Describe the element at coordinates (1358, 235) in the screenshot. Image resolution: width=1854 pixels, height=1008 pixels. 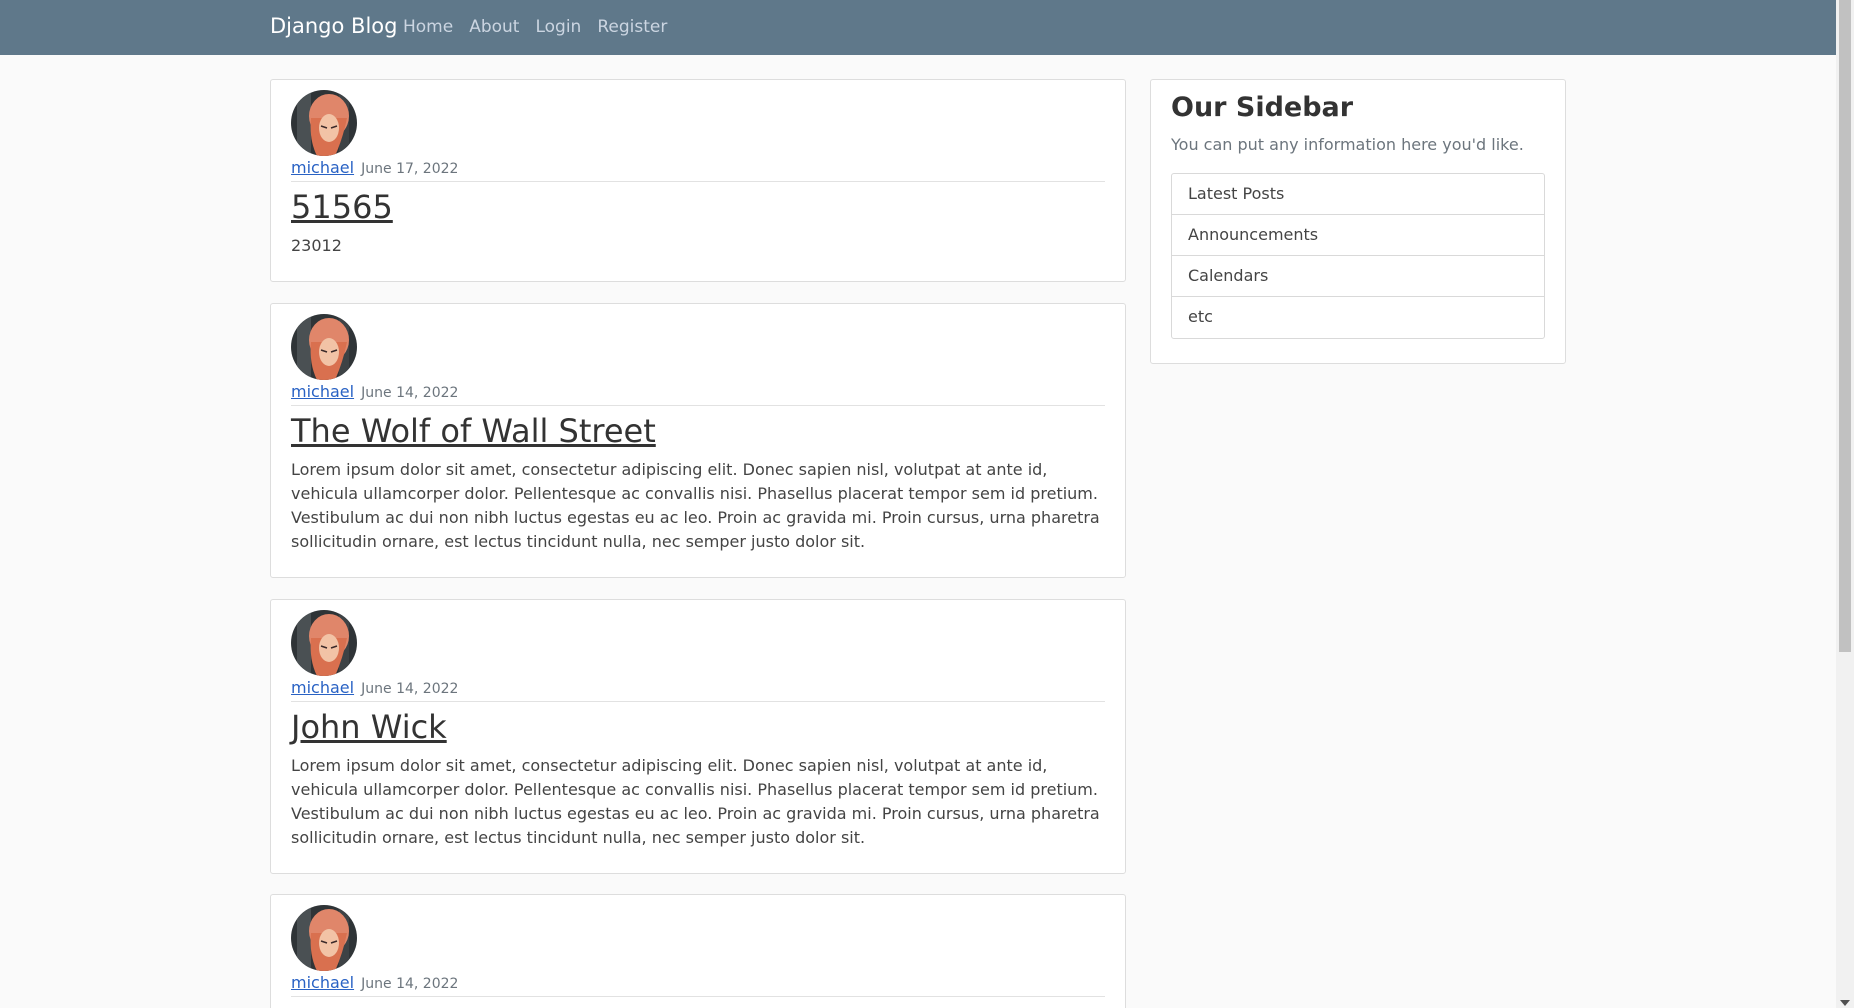
I see `sidebar-item-announcements: Announcements` at that location.